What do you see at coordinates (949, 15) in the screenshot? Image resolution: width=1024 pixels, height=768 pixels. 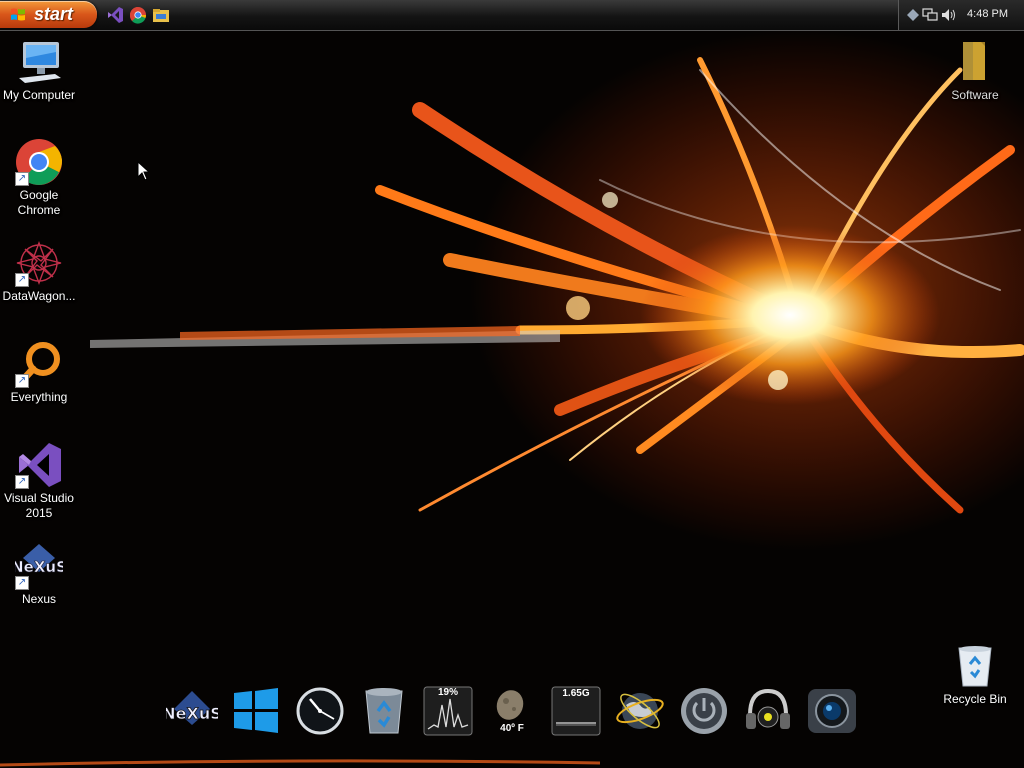 I see `volume-icon` at bounding box center [949, 15].